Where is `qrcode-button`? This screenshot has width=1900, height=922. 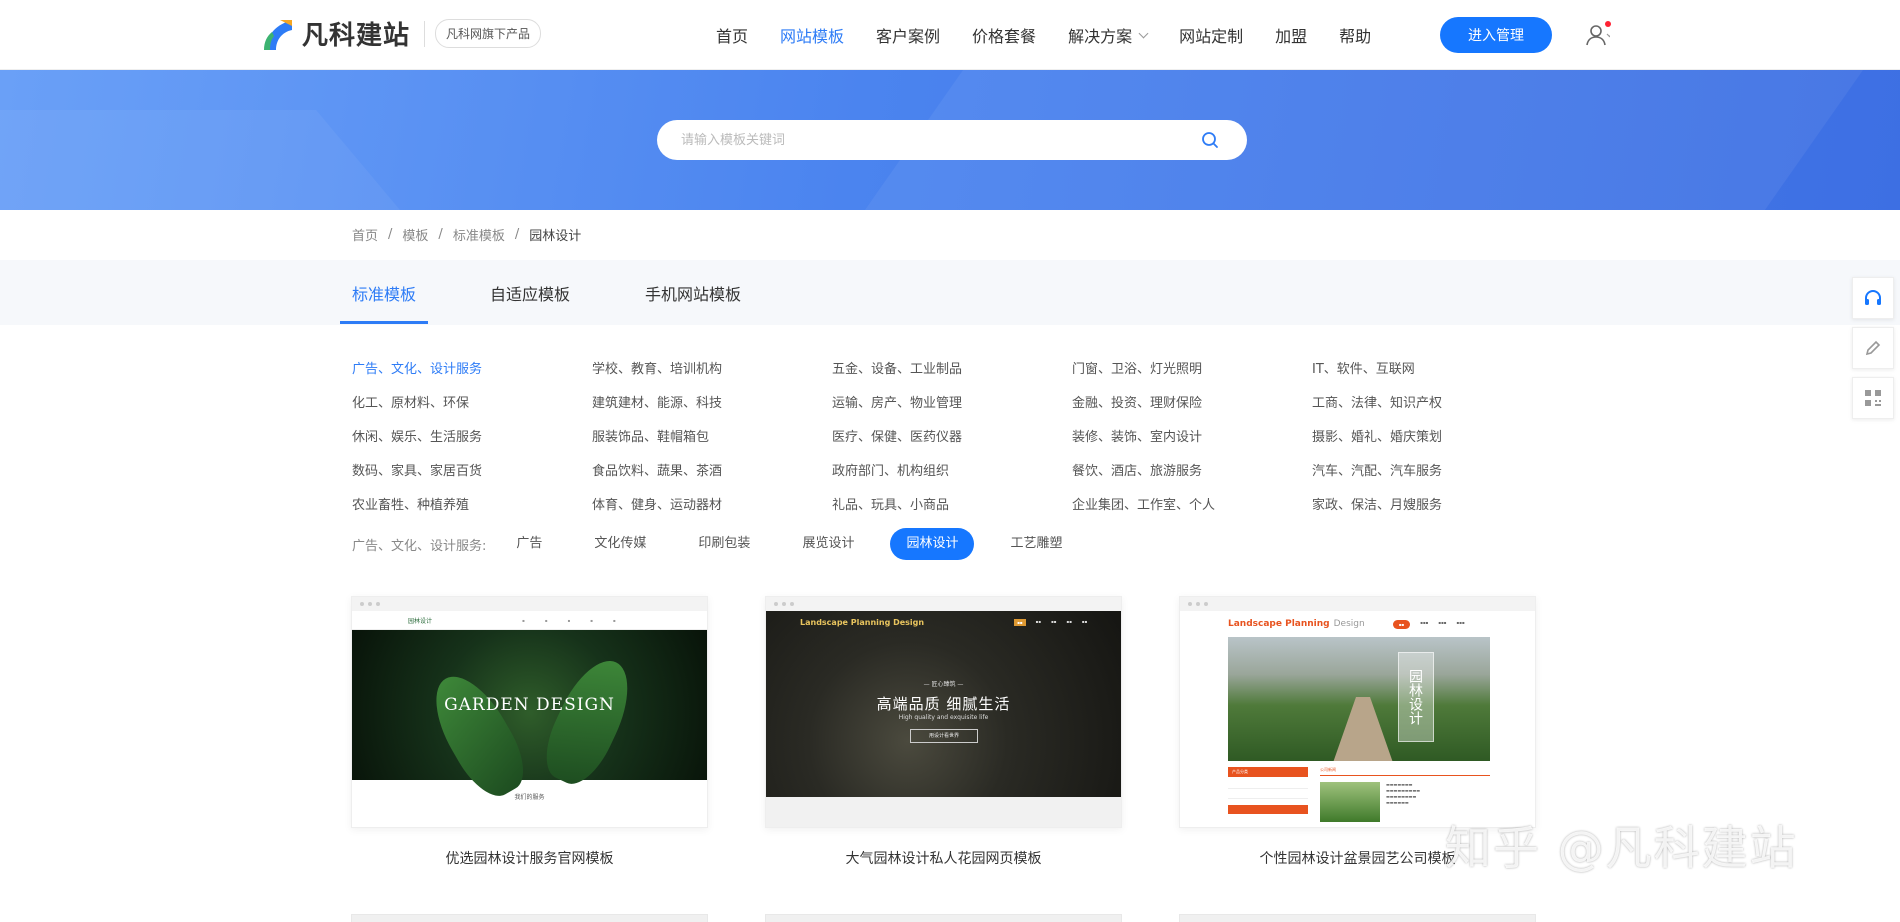 qrcode-button is located at coordinates (1873, 398).